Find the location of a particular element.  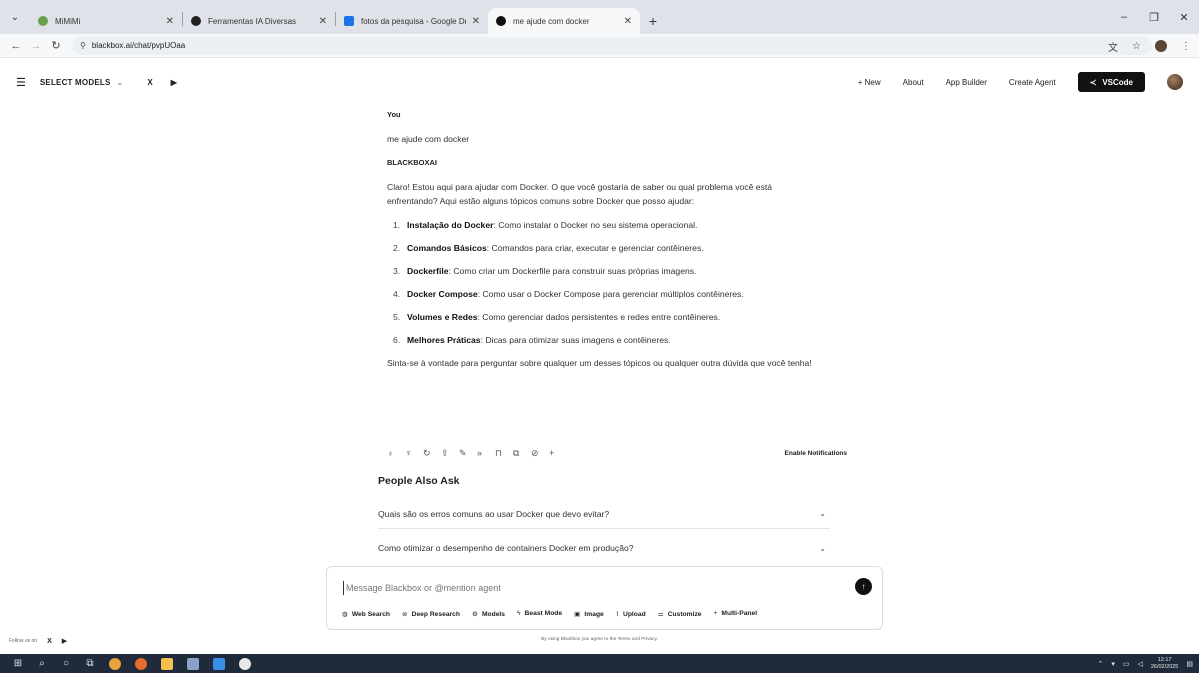

new-tab-button: + is located at coordinates (653, 21).